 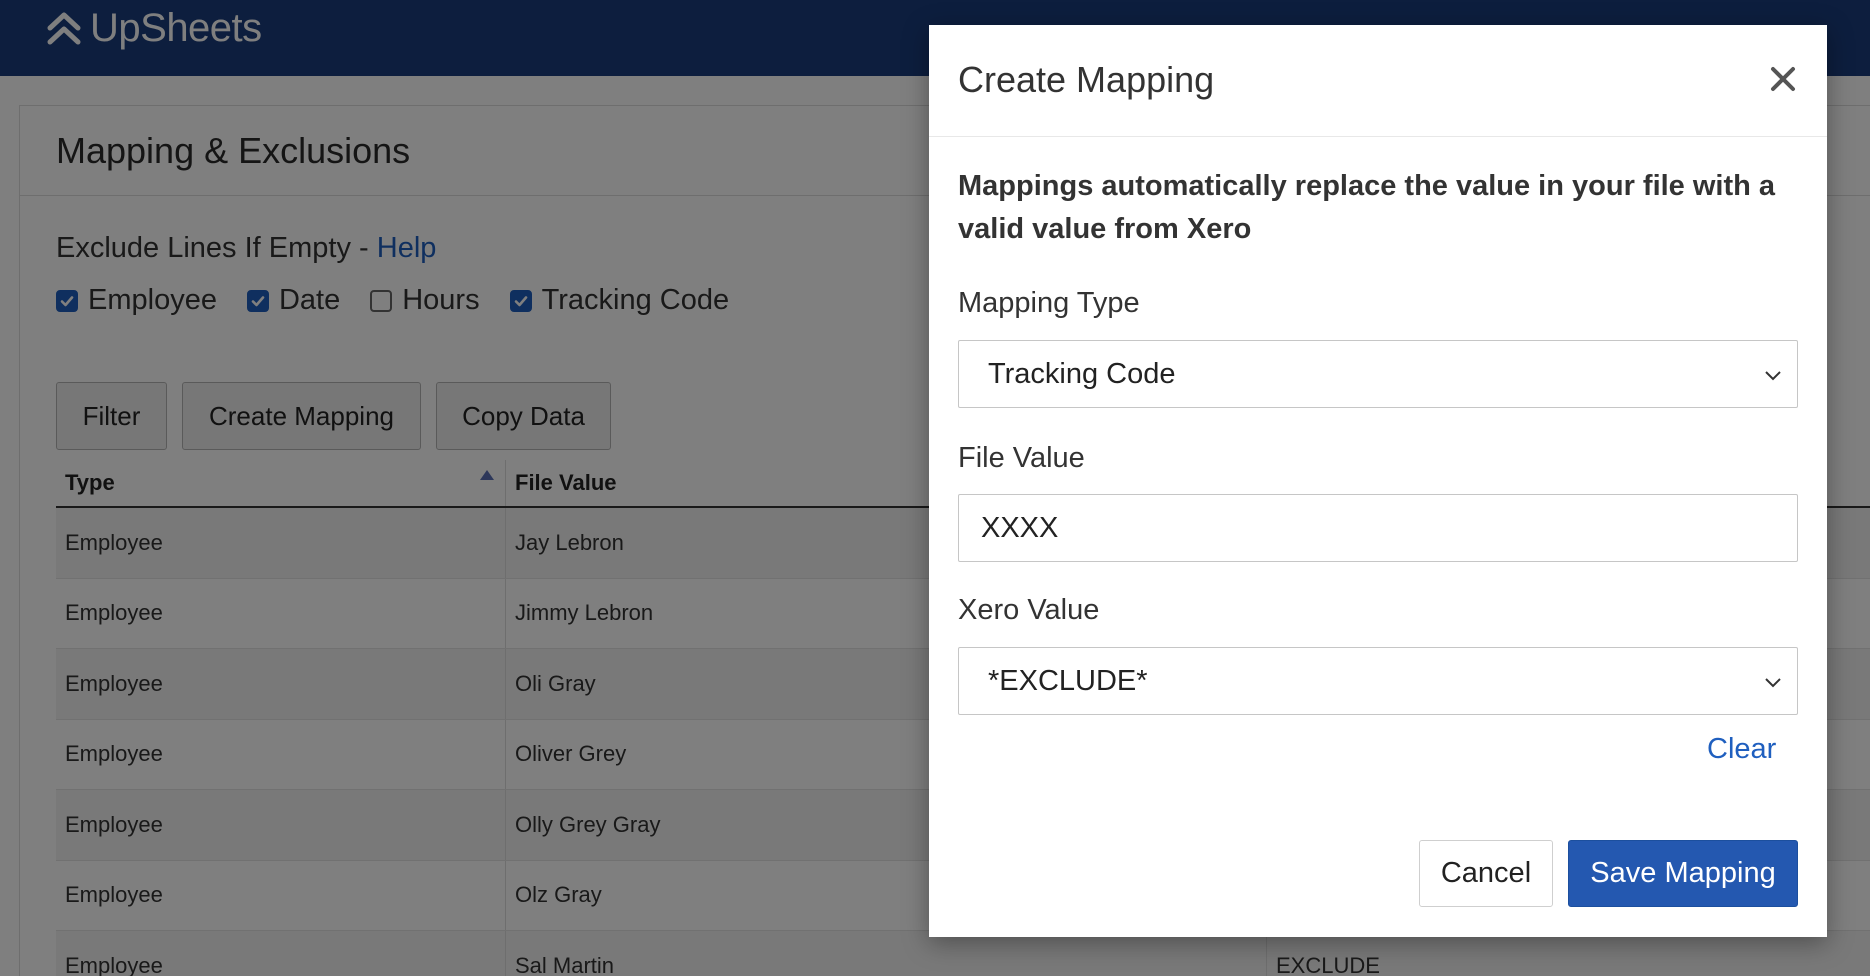 What do you see at coordinates (1378, 681) in the screenshot?
I see `xero-value-select: *EXCLUDE*` at bounding box center [1378, 681].